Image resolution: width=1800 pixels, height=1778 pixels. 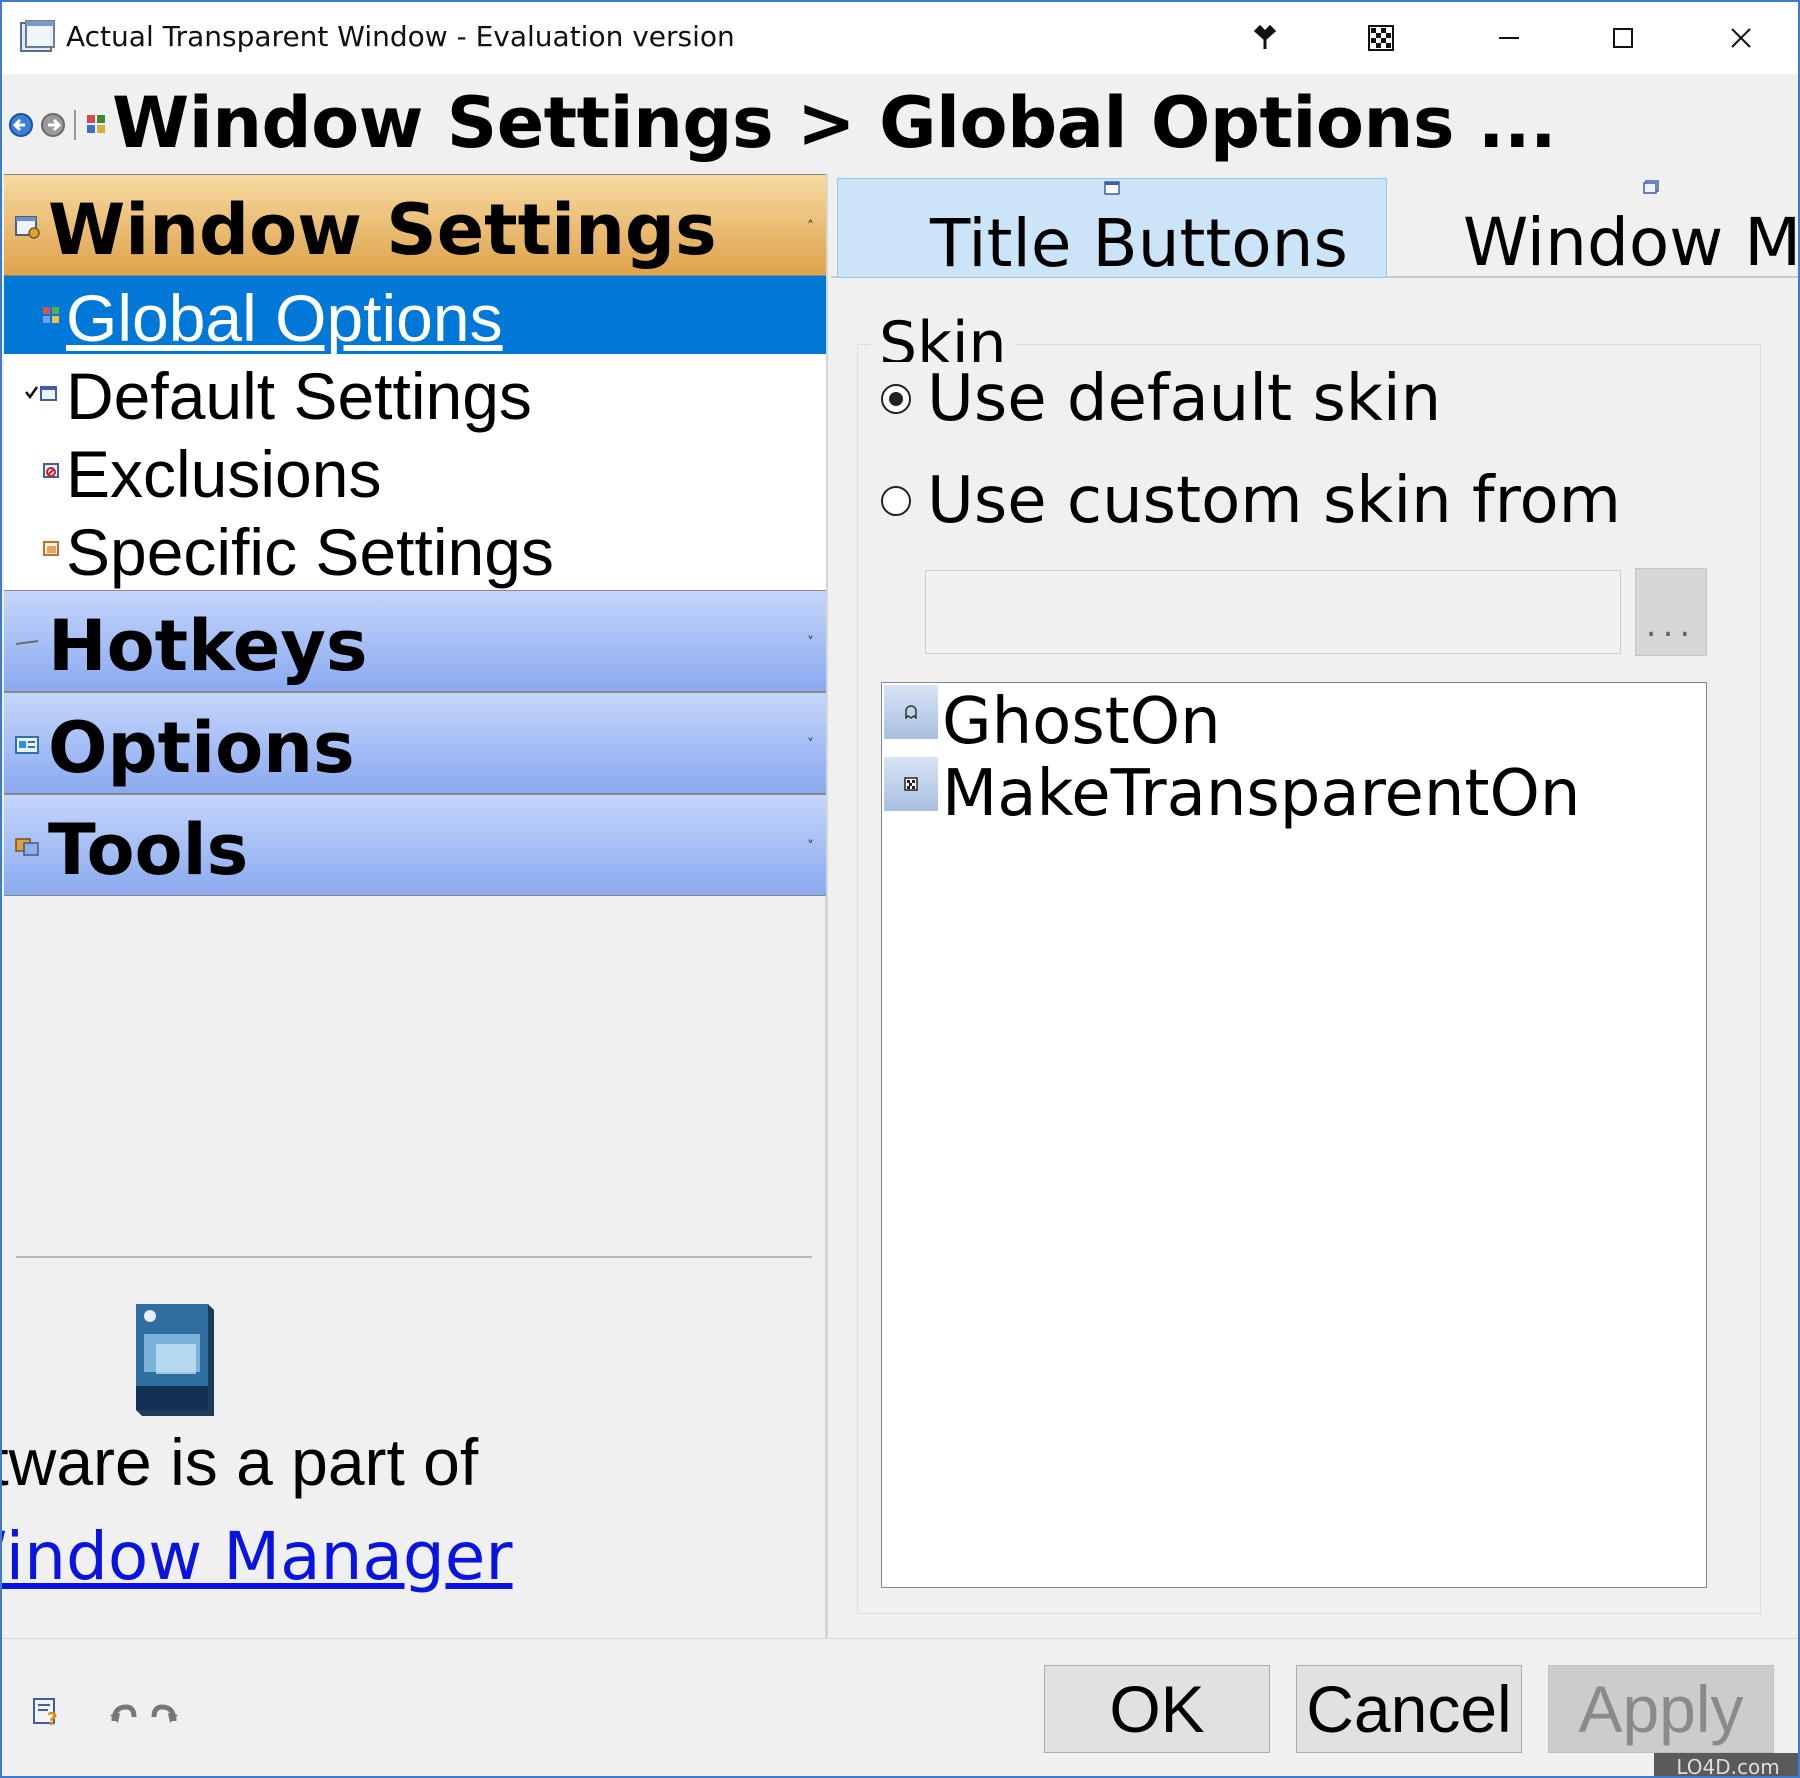 I want to click on ghost-icon, so click(x=911, y=712).